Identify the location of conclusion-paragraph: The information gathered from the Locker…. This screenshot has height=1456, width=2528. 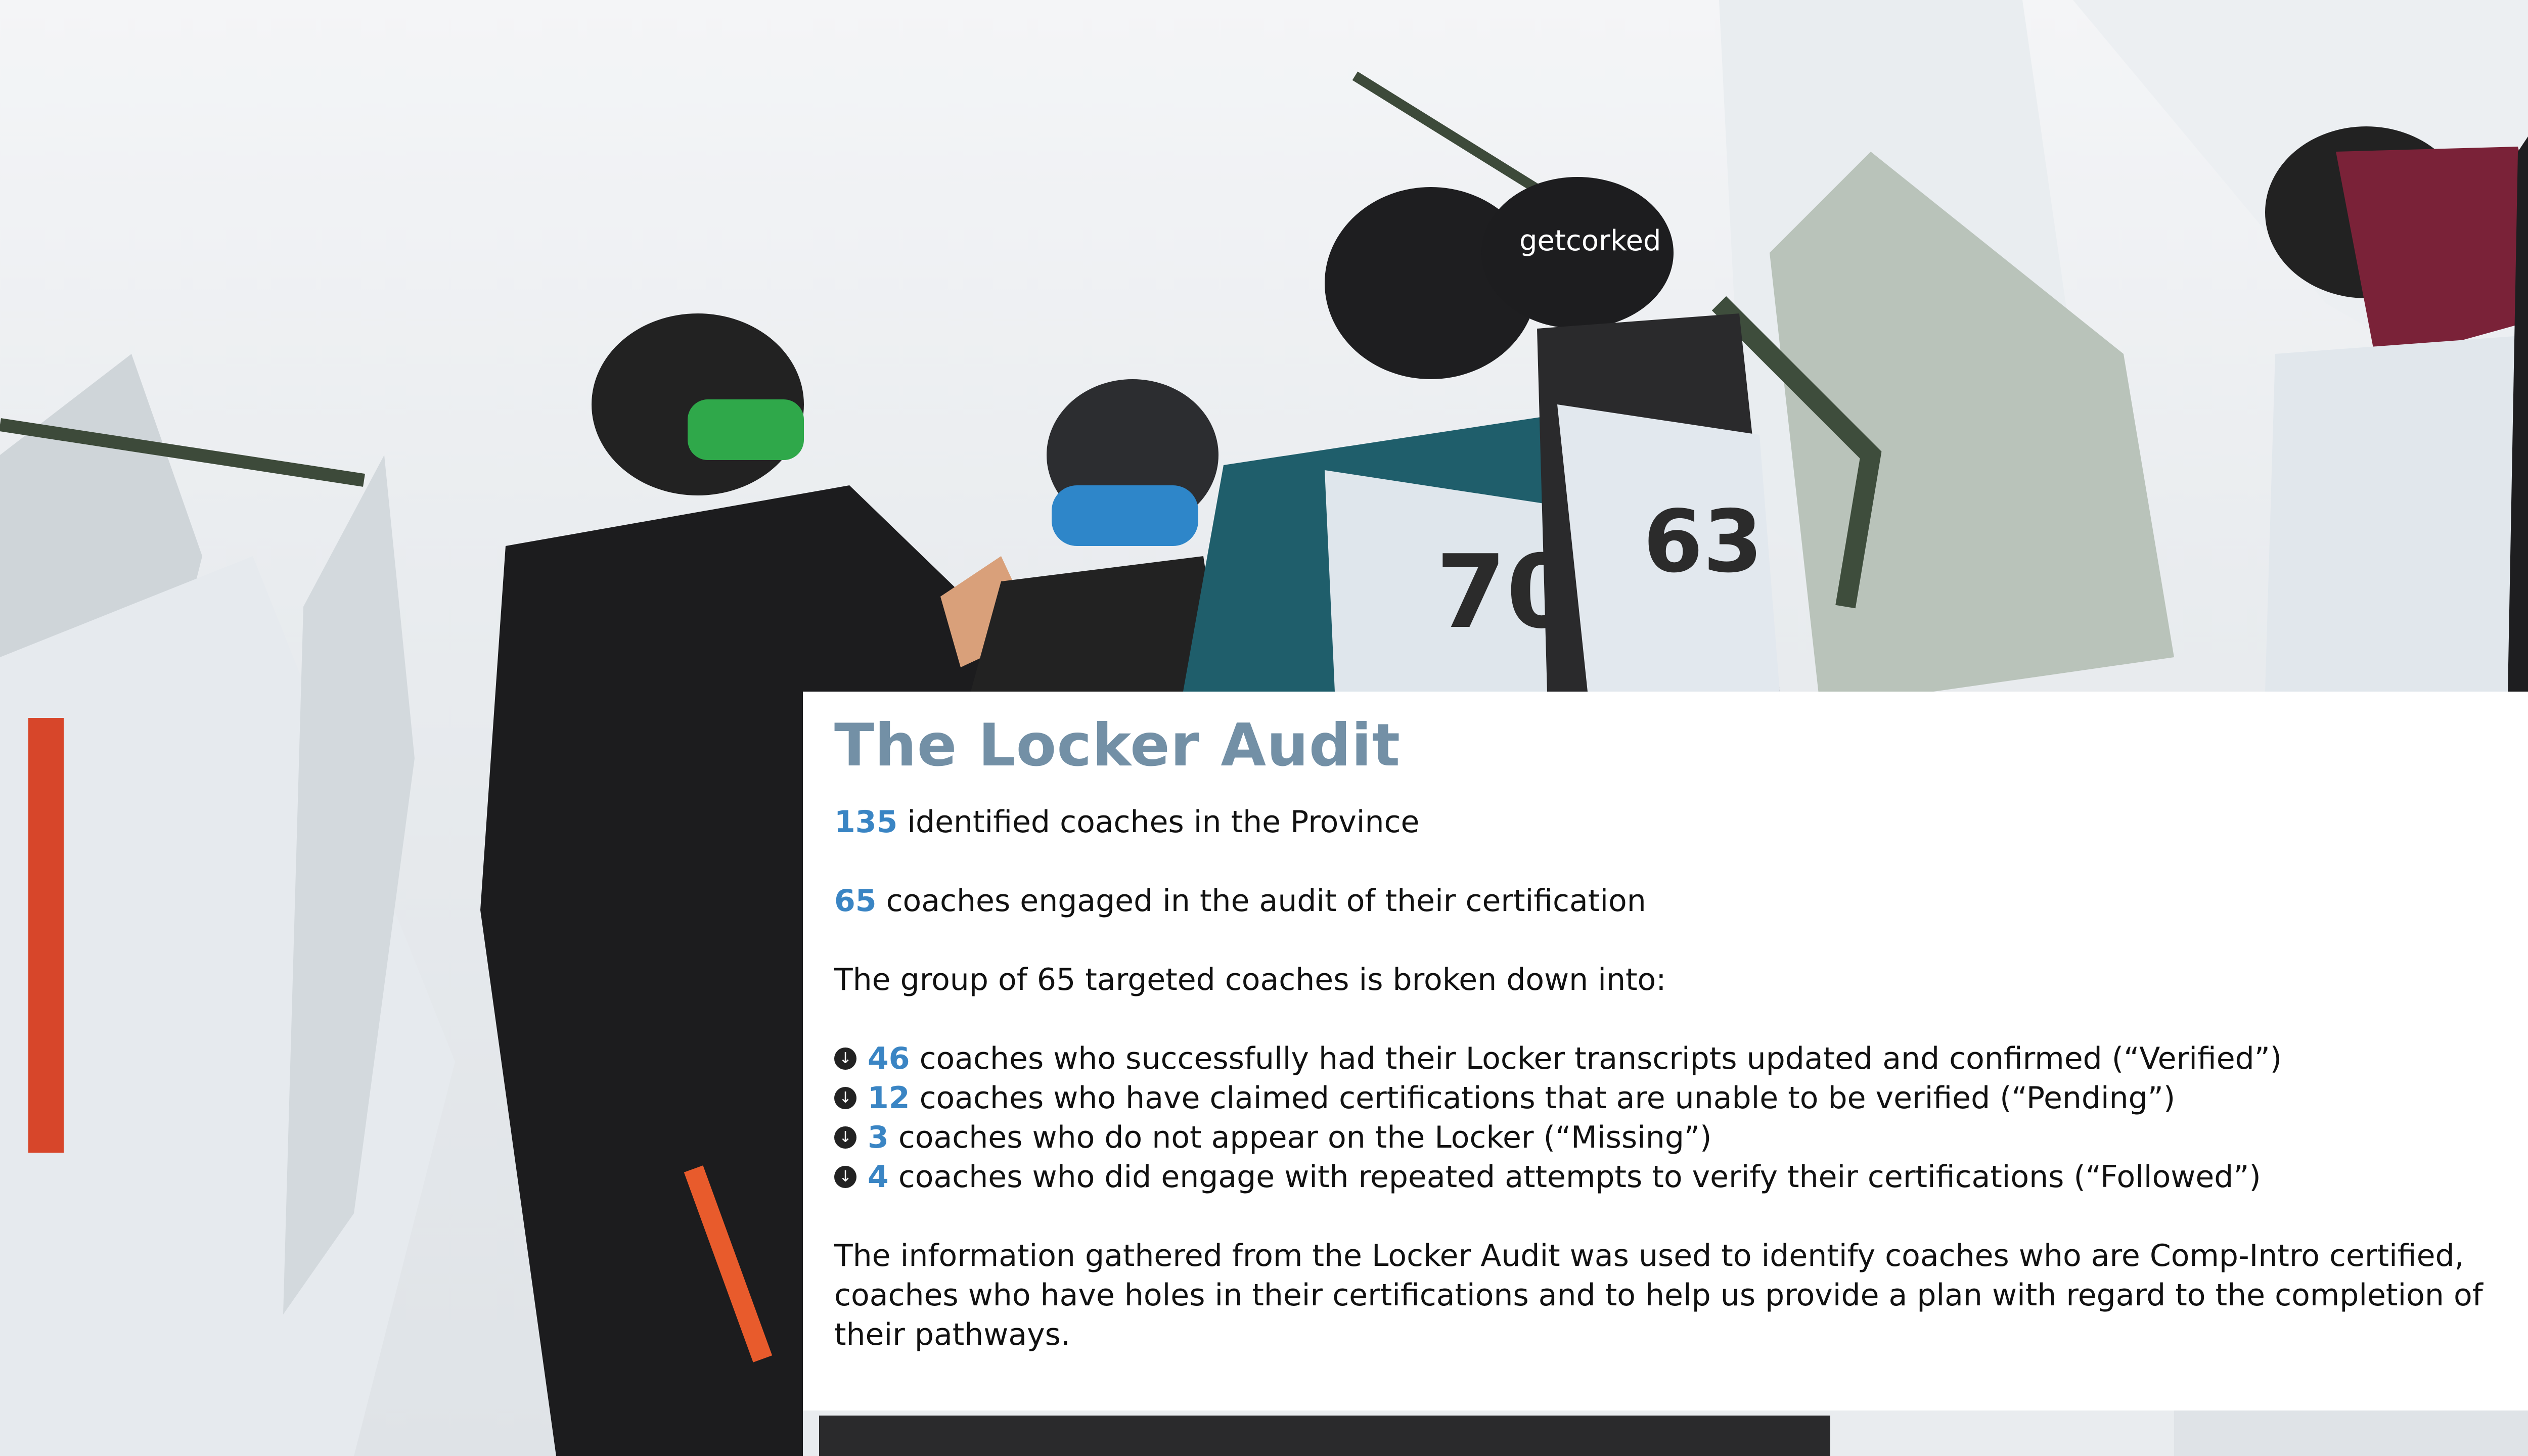
(1659, 1295).